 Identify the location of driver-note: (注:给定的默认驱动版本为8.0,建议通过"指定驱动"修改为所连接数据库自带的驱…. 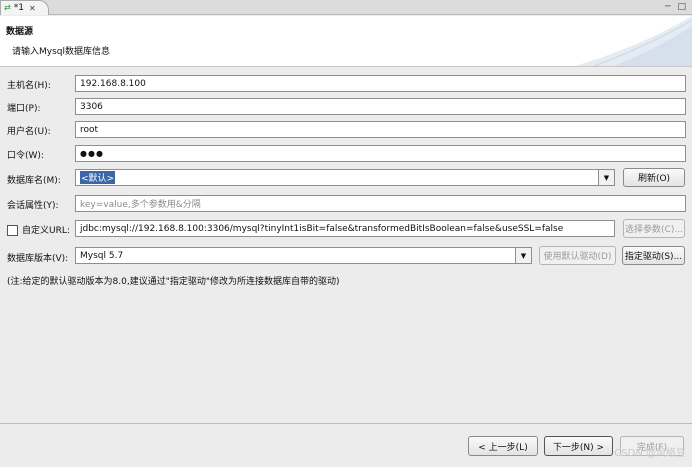
(173, 282).